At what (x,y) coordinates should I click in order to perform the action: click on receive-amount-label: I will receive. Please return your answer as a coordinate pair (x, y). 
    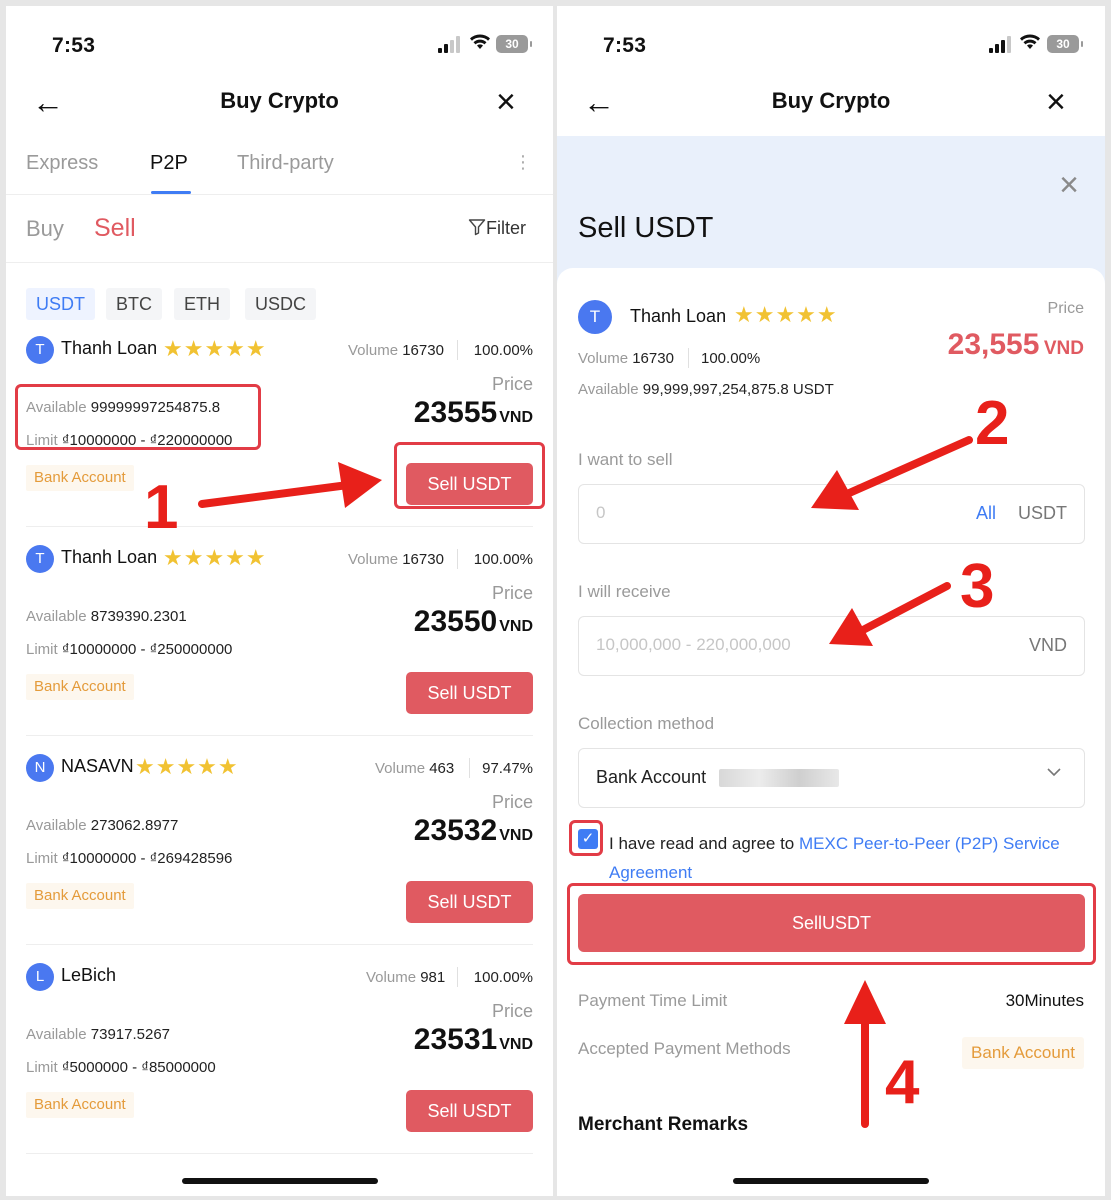
    Looking at the image, I should click on (624, 591).